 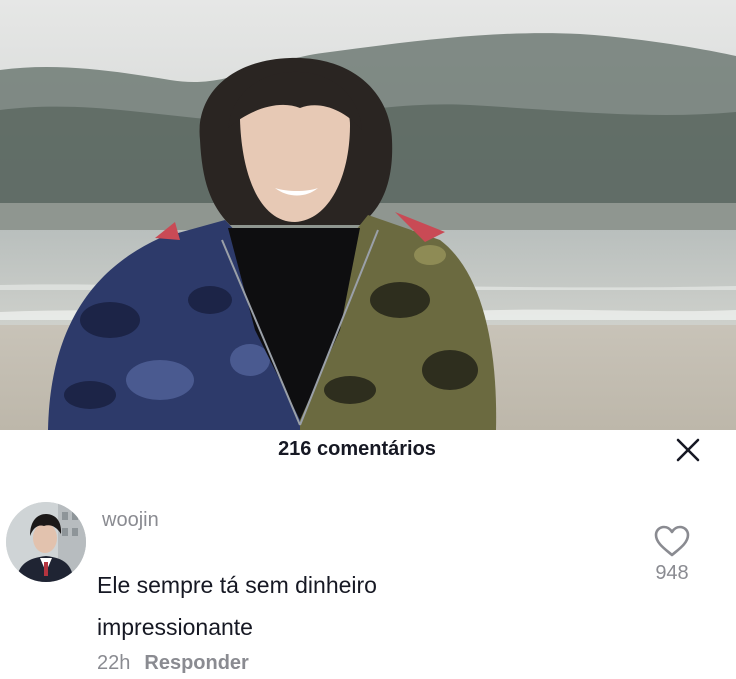 What do you see at coordinates (357, 449) in the screenshot?
I see `comment-count-title: 216 comentários` at bounding box center [357, 449].